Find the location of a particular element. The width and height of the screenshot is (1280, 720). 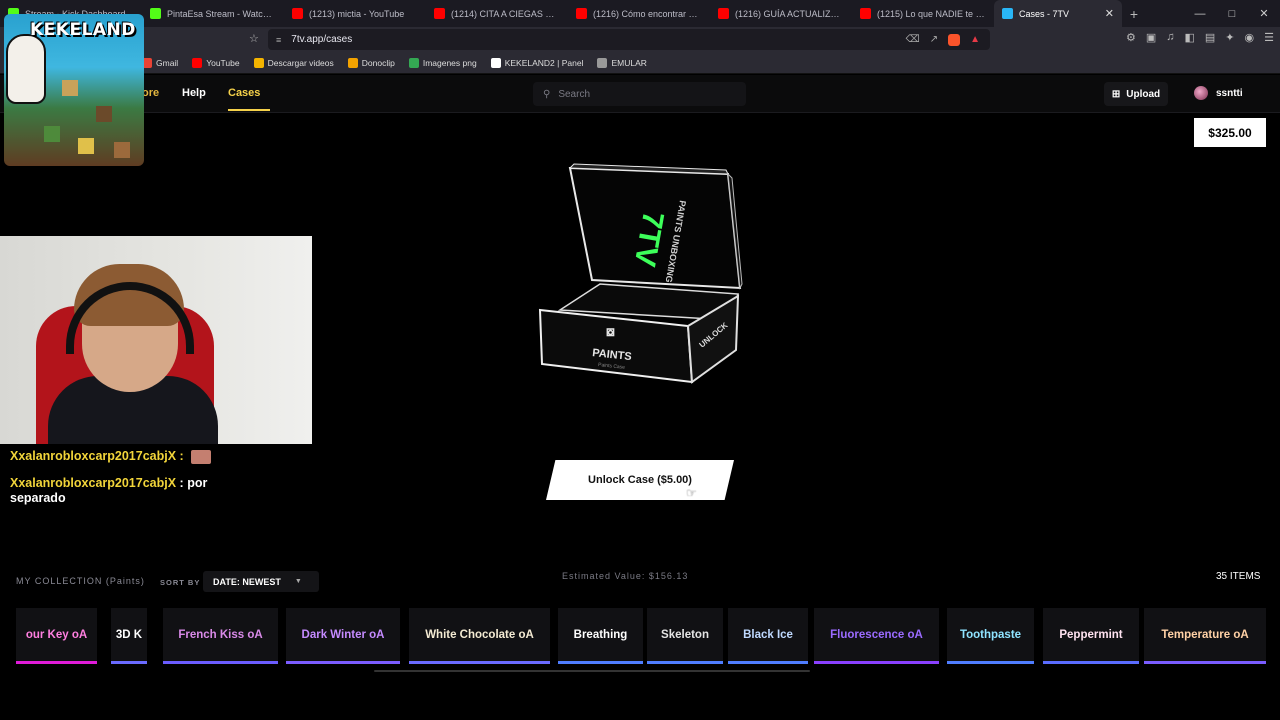

bookmark-item: KEKELAND2 | Panel is located at coordinates (536, 62).